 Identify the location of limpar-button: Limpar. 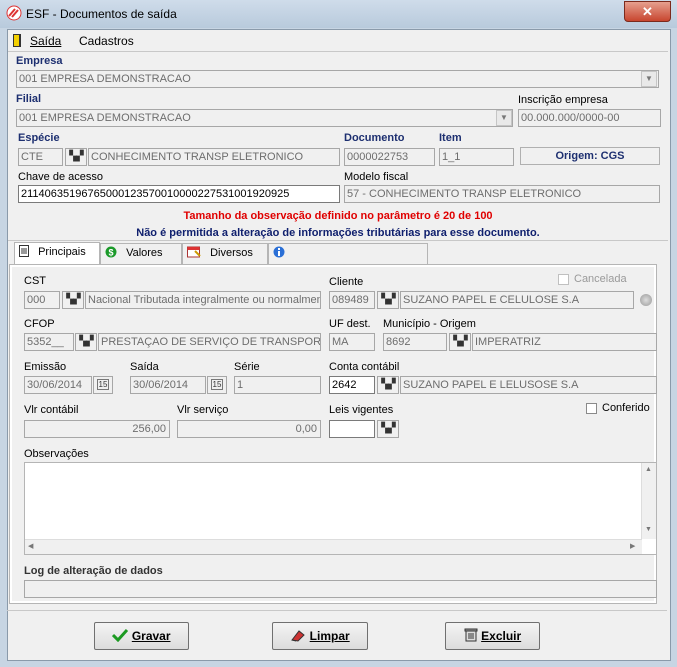
(320, 636).